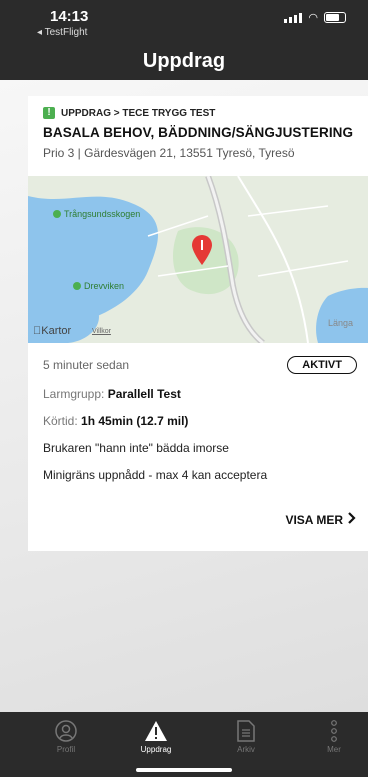 The image size is (368, 777). What do you see at coordinates (62, 32) in the screenshot?
I see `back-to-testflight: ◂ TestFlight` at bounding box center [62, 32].